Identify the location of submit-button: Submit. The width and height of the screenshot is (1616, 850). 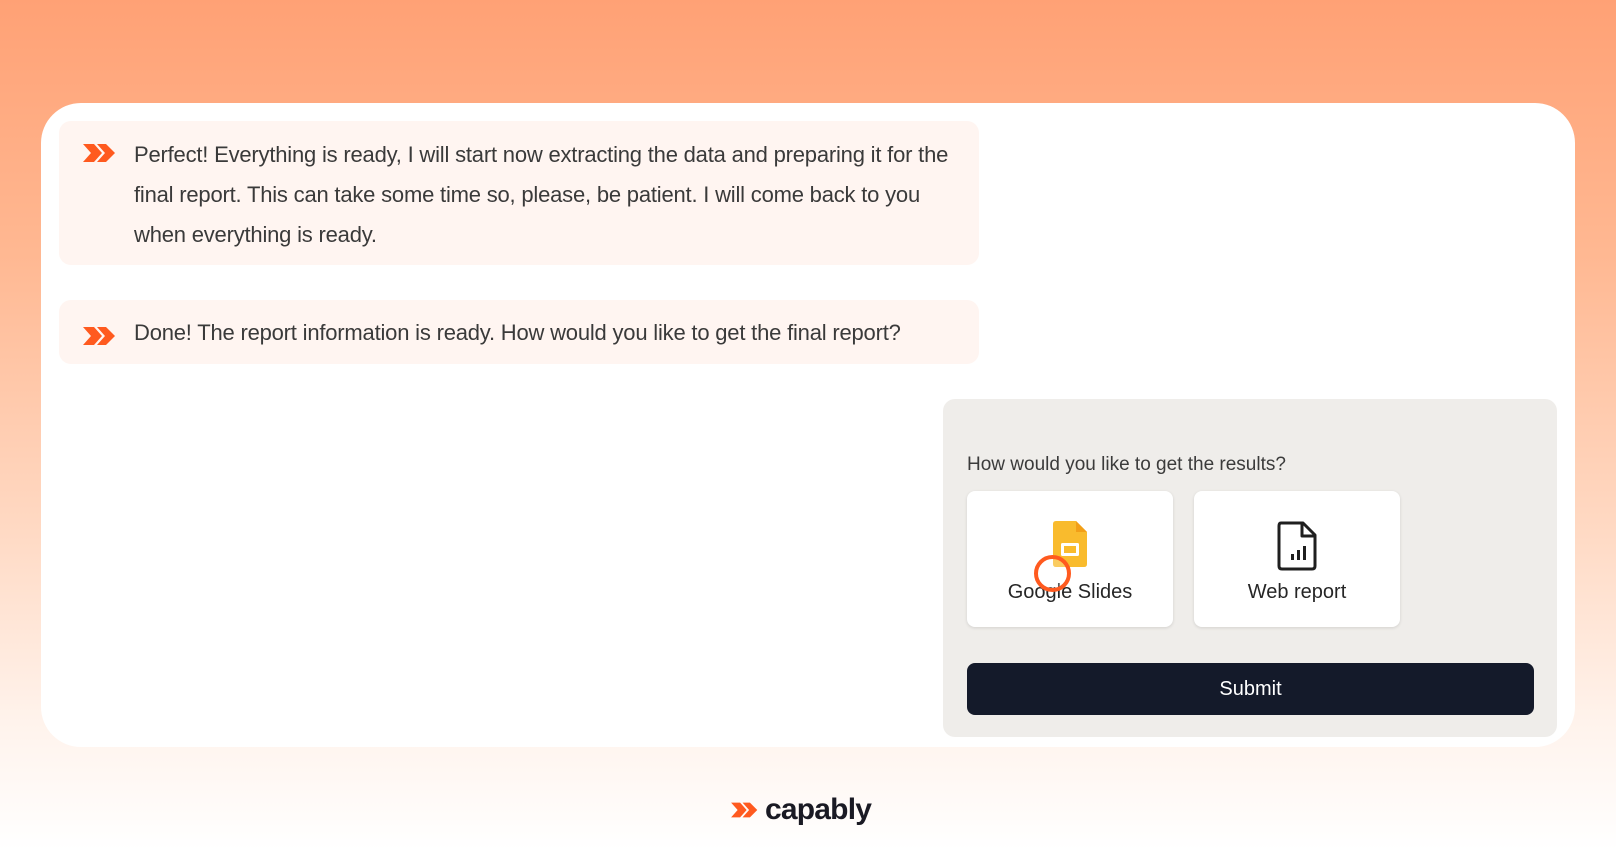
(1250, 689).